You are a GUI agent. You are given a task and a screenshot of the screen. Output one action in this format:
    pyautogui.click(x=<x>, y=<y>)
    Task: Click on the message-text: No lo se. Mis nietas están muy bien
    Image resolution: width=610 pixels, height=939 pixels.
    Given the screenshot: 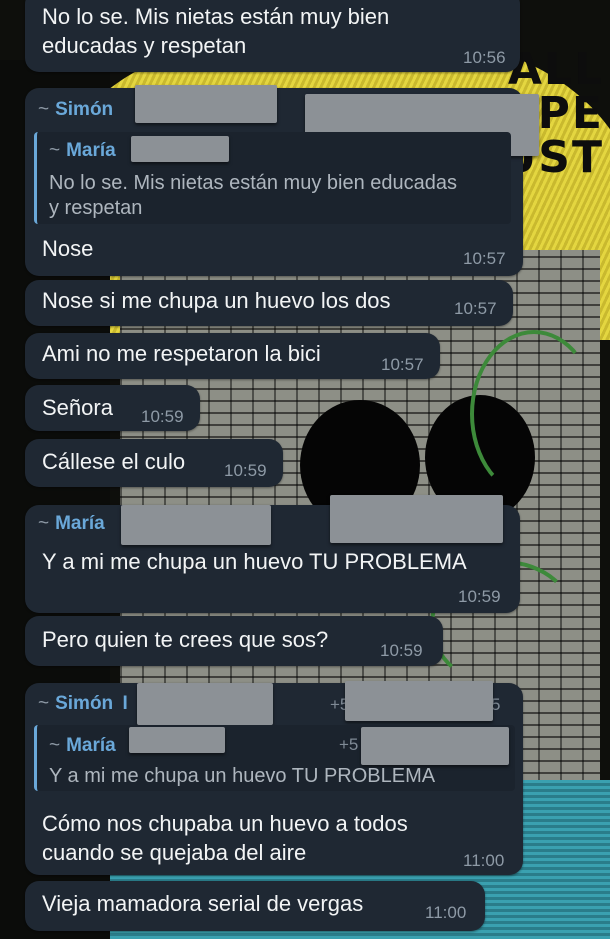 What is the action you would take?
    pyautogui.click(x=216, y=16)
    